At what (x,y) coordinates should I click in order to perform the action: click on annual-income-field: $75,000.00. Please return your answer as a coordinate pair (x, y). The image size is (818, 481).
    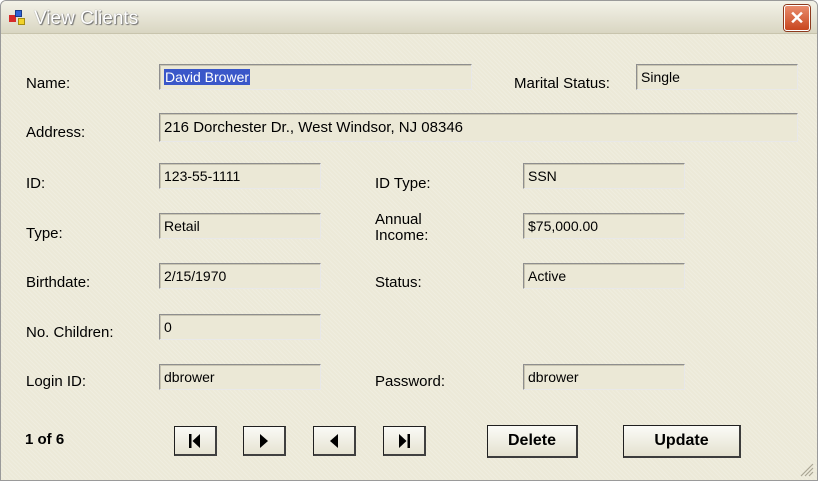
    Looking at the image, I should click on (604, 226).